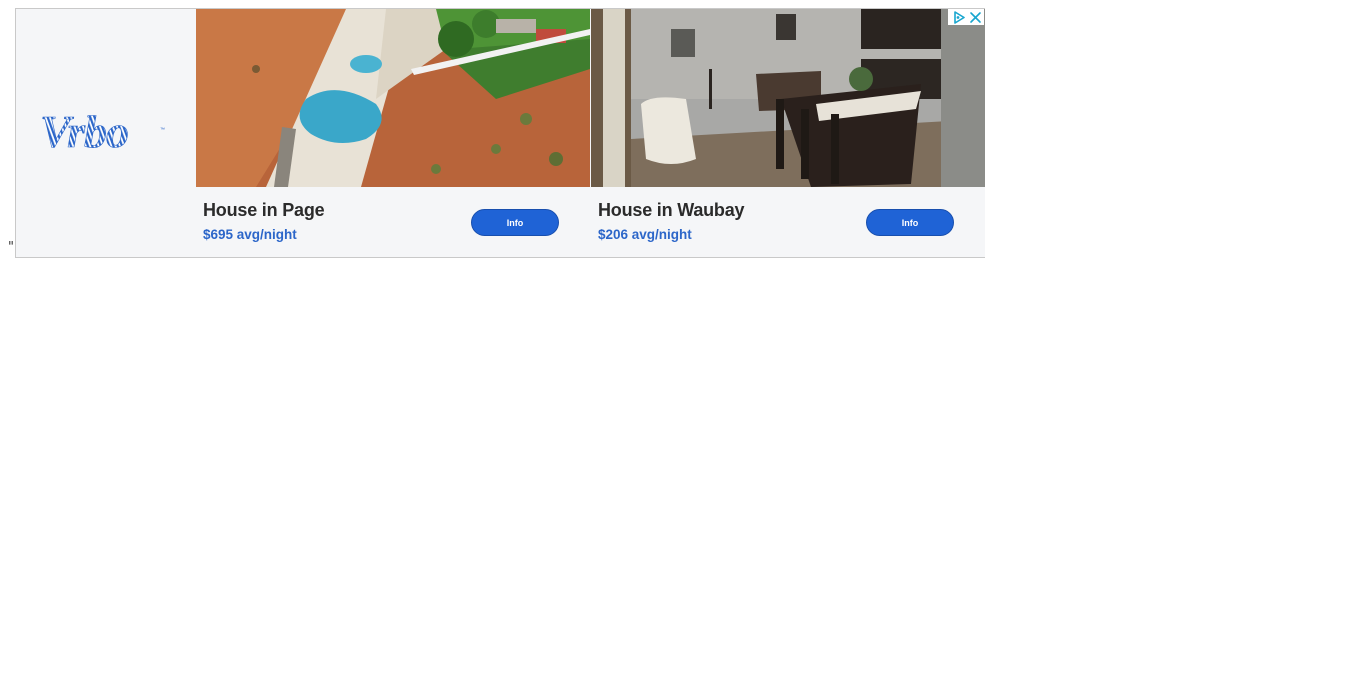 This screenshot has width=1366, height=686. What do you see at coordinates (975, 17) in the screenshot?
I see `close-icon` at bounding box center [975, 17].